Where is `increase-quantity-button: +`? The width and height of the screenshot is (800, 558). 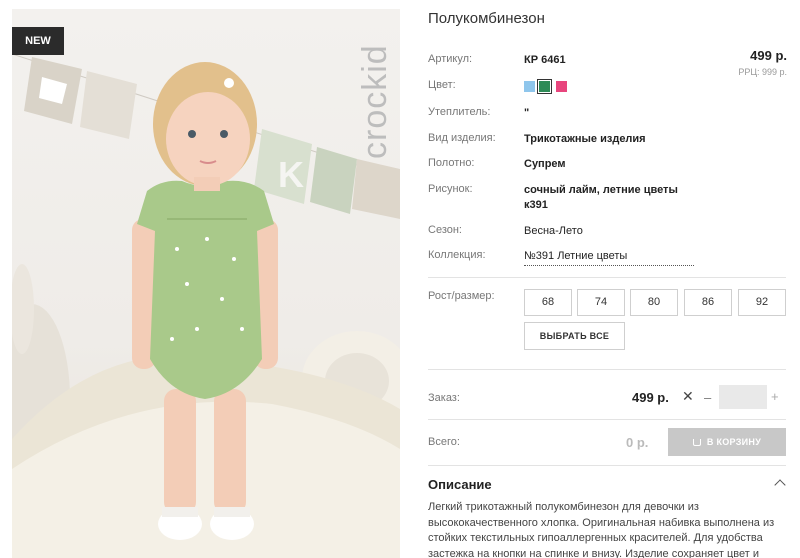
increase-quantity-button: + is located at coordinates (775, 396).